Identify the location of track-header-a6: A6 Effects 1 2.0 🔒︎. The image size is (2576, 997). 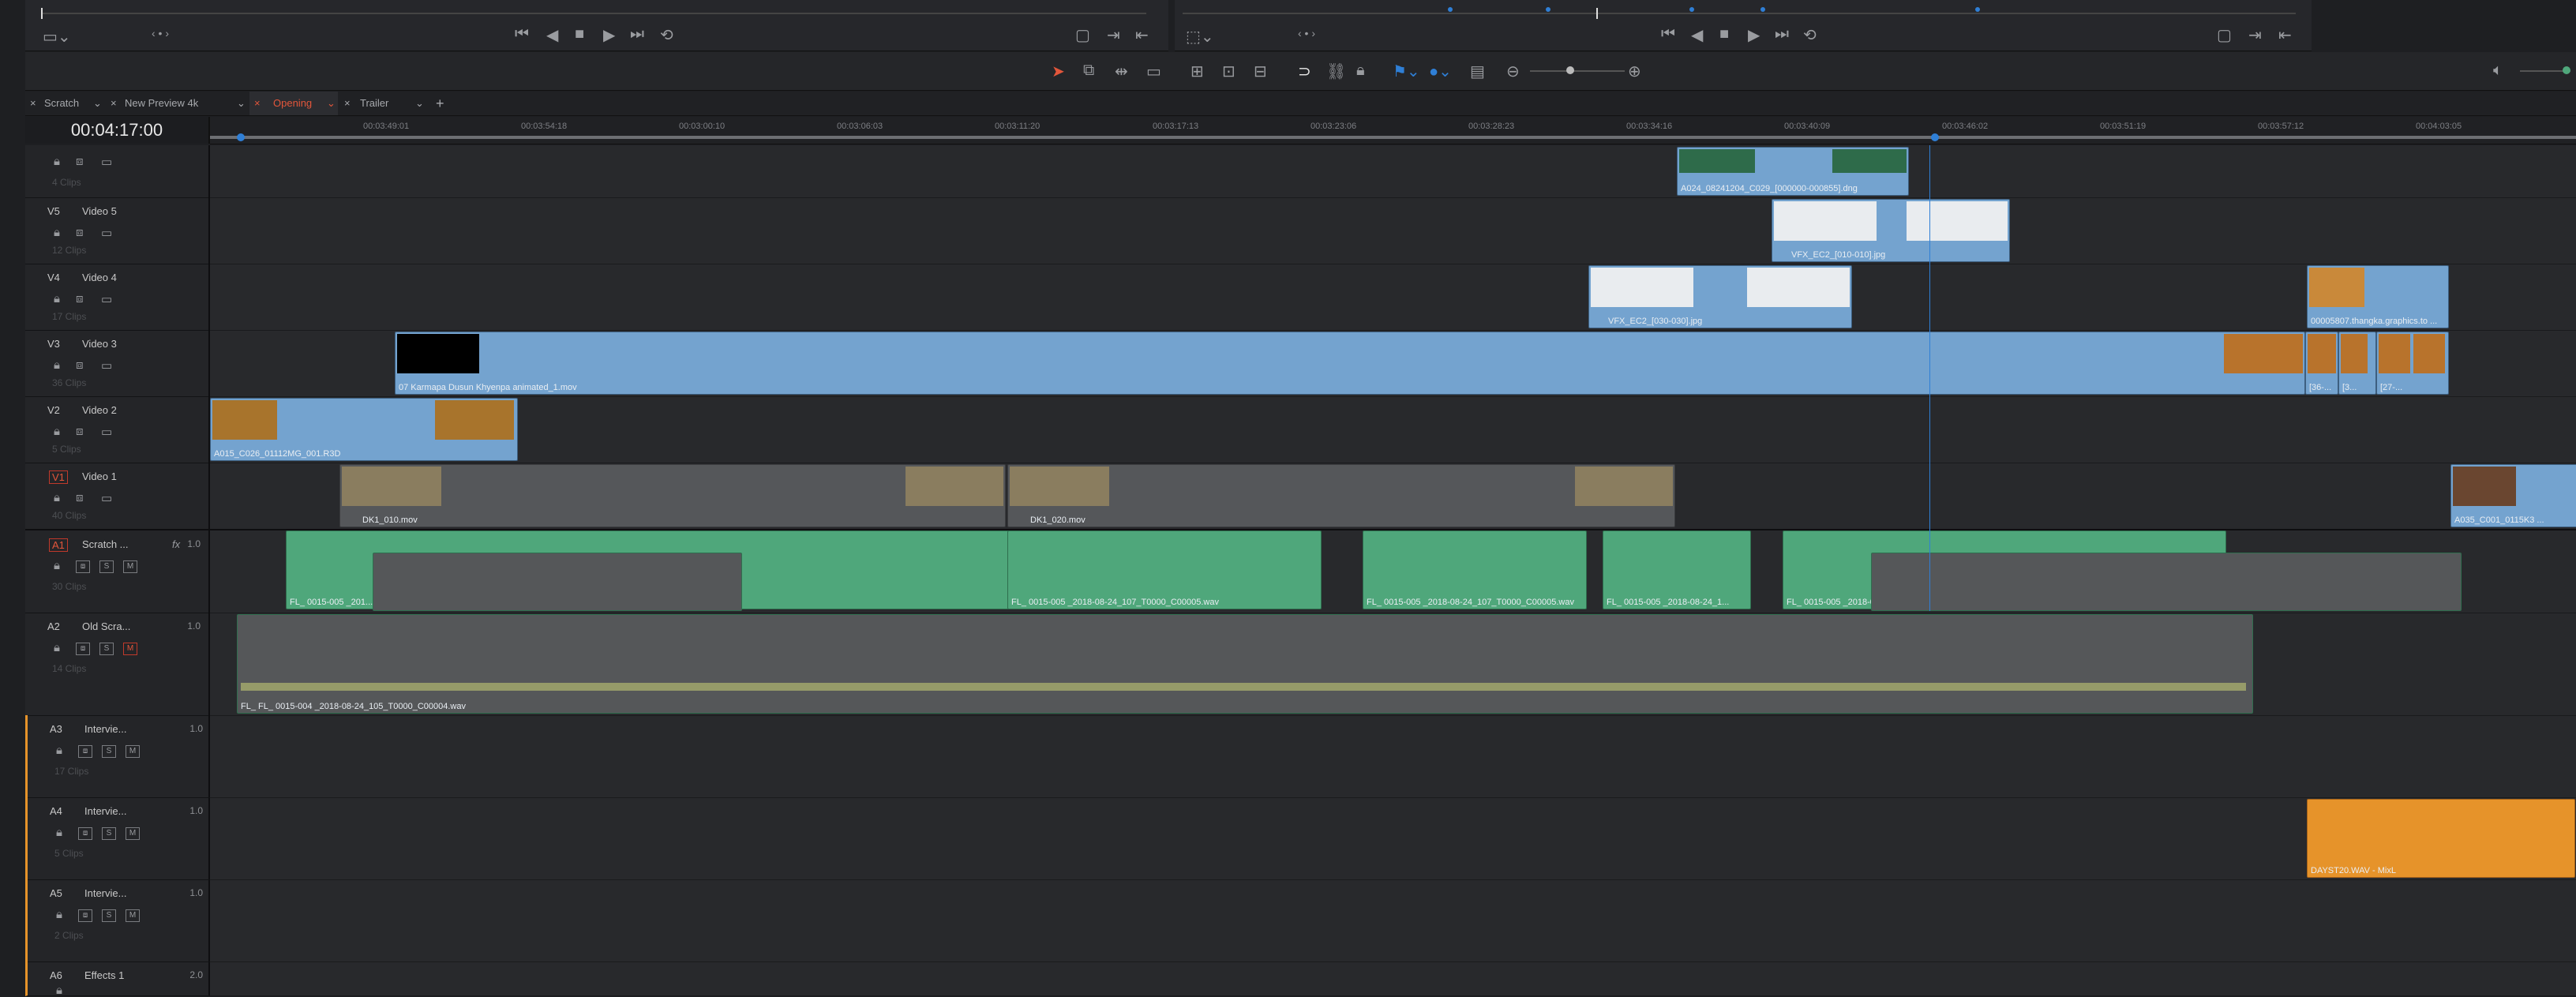
(118, 979).